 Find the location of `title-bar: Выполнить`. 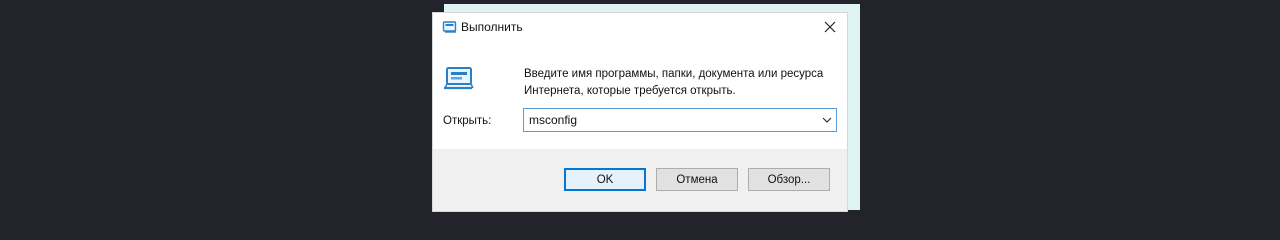

title-bar: Выполнить is located at coordinates (640, 28).